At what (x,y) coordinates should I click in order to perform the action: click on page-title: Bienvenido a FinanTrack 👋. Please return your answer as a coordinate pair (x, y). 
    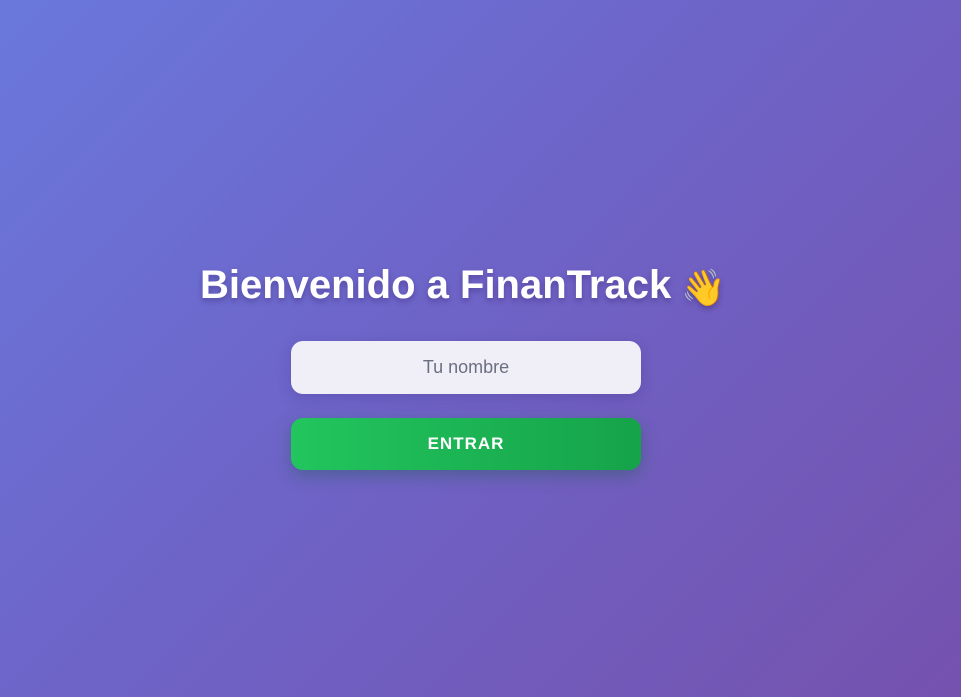
    Looking at the image, I should click on (463, 286).